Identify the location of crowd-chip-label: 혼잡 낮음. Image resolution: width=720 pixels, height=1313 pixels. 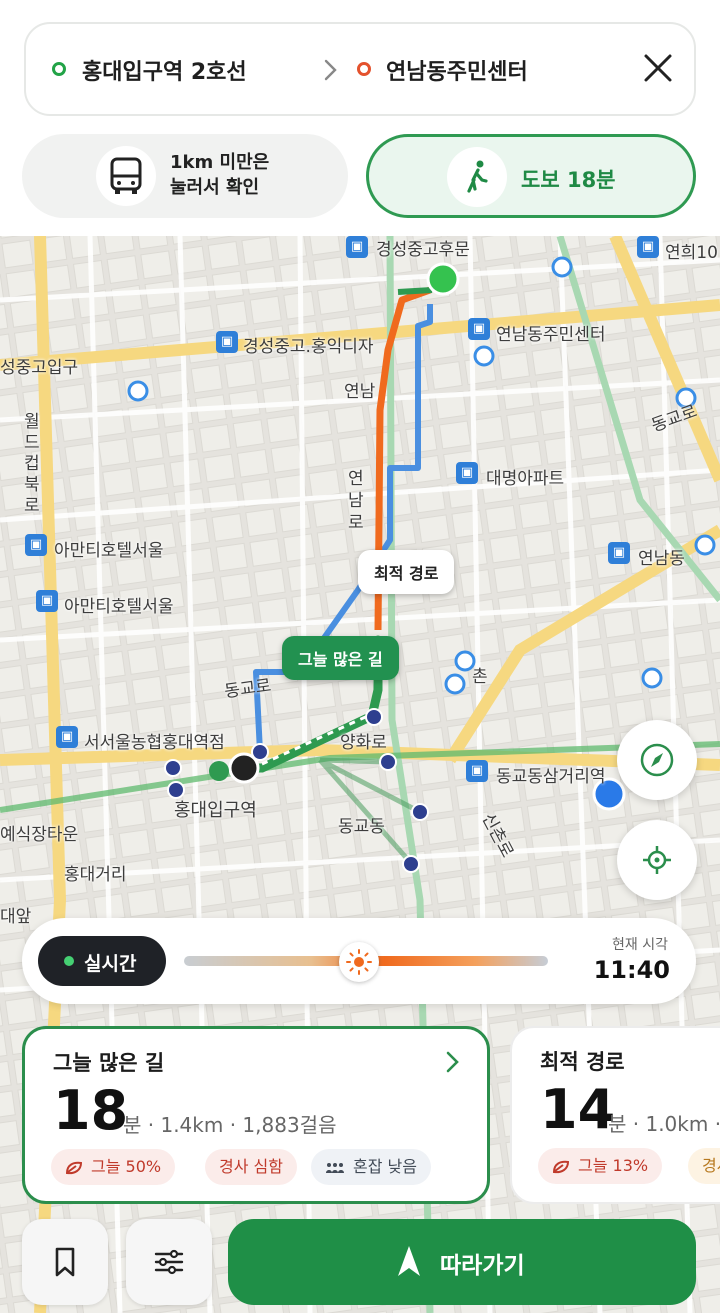
(385, 1166).